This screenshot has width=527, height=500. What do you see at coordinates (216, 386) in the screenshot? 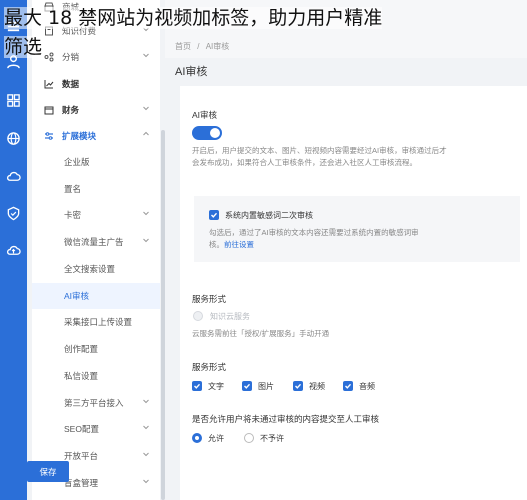
I see `type-text-label: 文字` at bounding box center [216, 386].